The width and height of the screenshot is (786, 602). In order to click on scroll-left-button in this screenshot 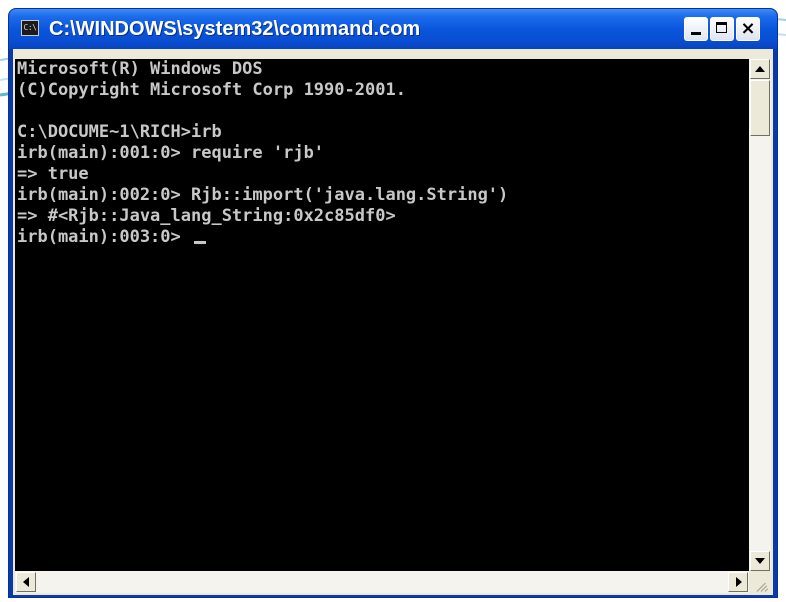, I will do `click(26, 582)`.